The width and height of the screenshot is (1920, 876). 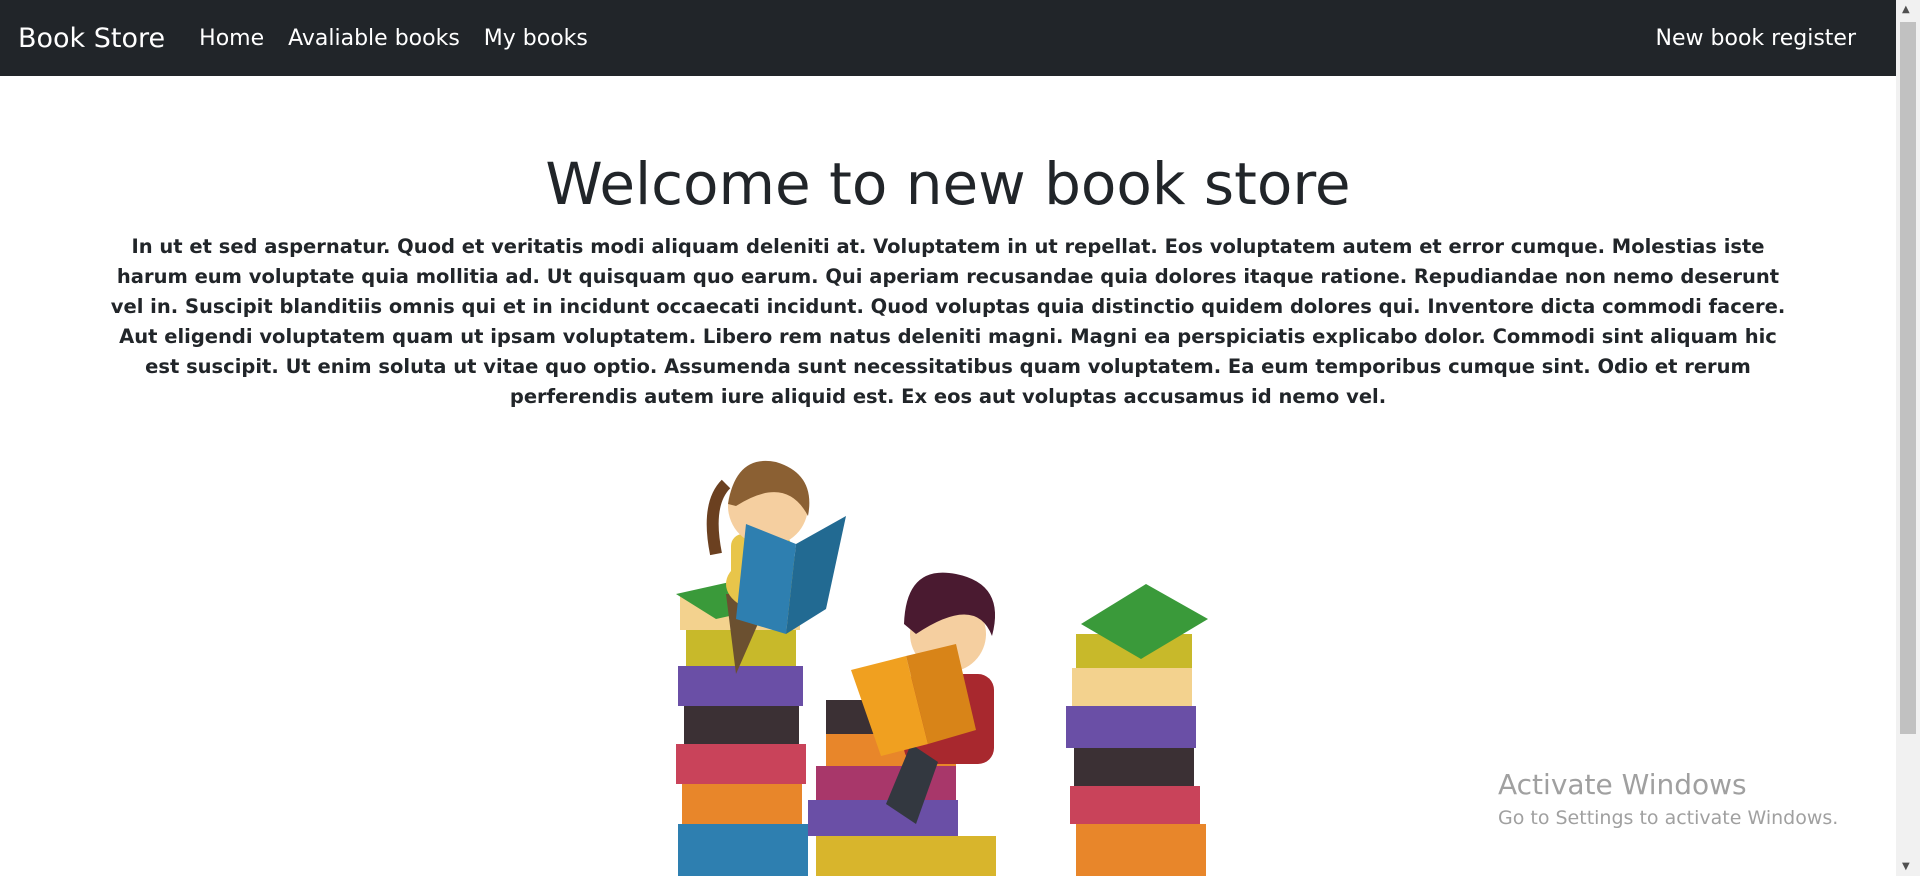 What do you see at coordinates (1668, 818) in the screenshot?
I see `watermark-subtitle: Go to Settings to activate Windows.` at bounding box center [1668, 818].